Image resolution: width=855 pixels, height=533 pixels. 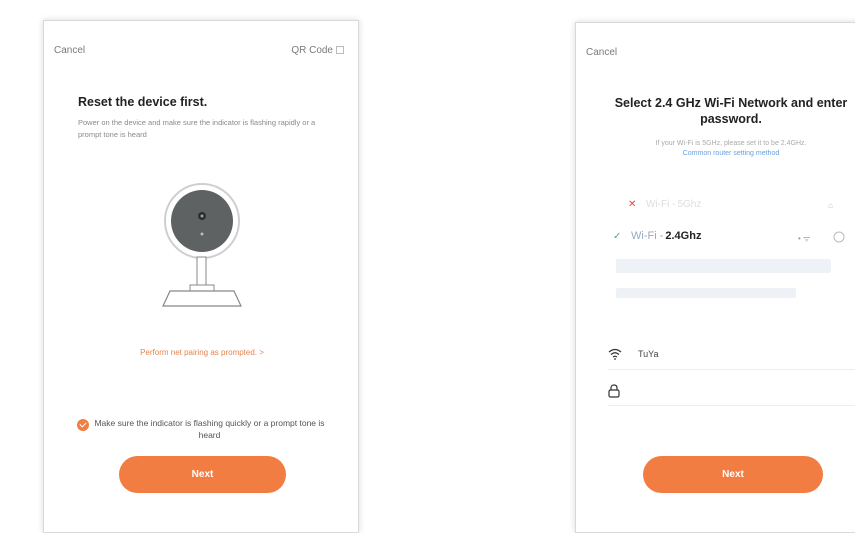 What do you see at coordinates (83, 425) in the screenshot?
I see `checkbox-checked-icon` at bounding box center [83, 425].